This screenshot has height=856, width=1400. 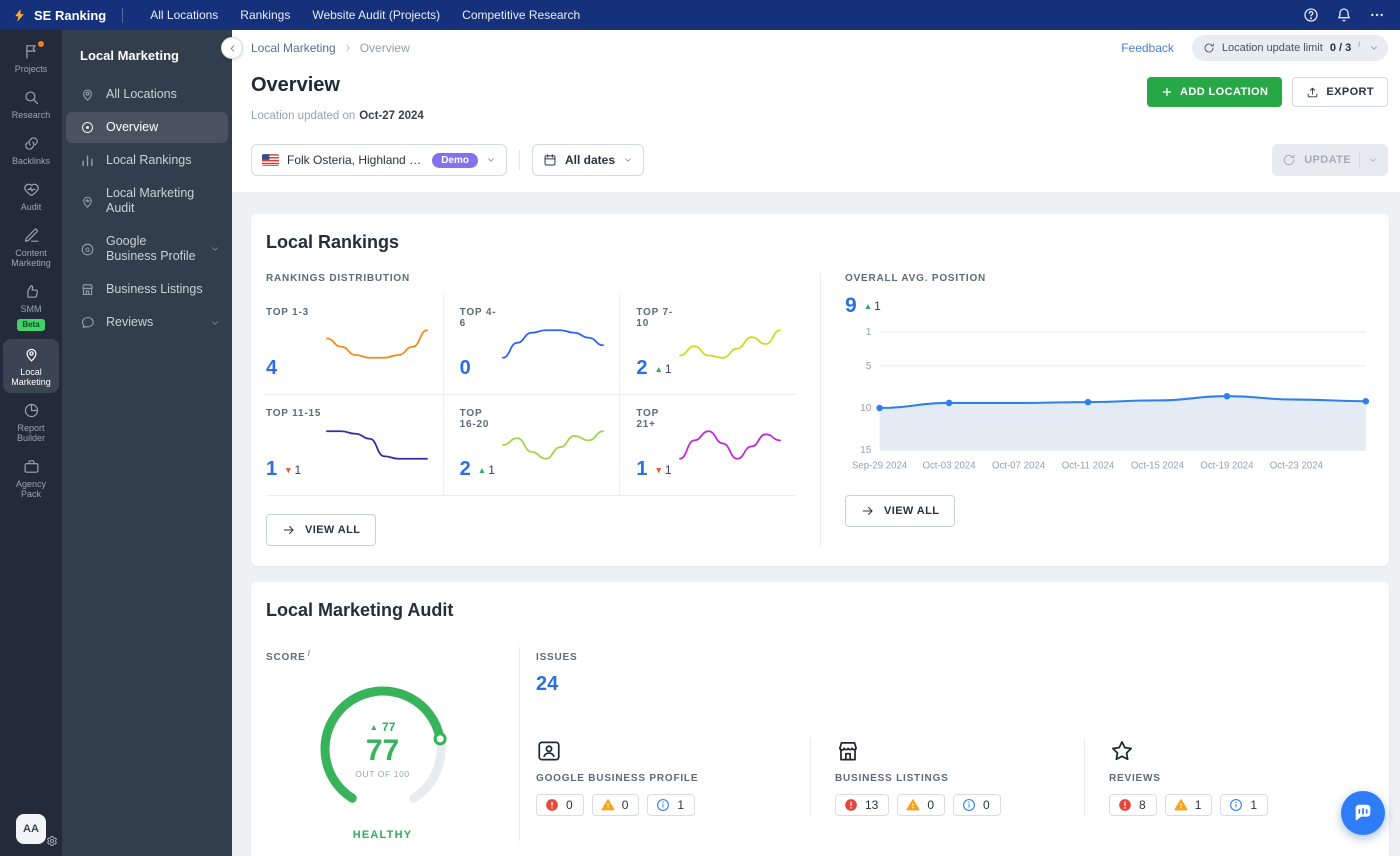 I want to click on rail-label: SMM, so click(x=31, y=309).